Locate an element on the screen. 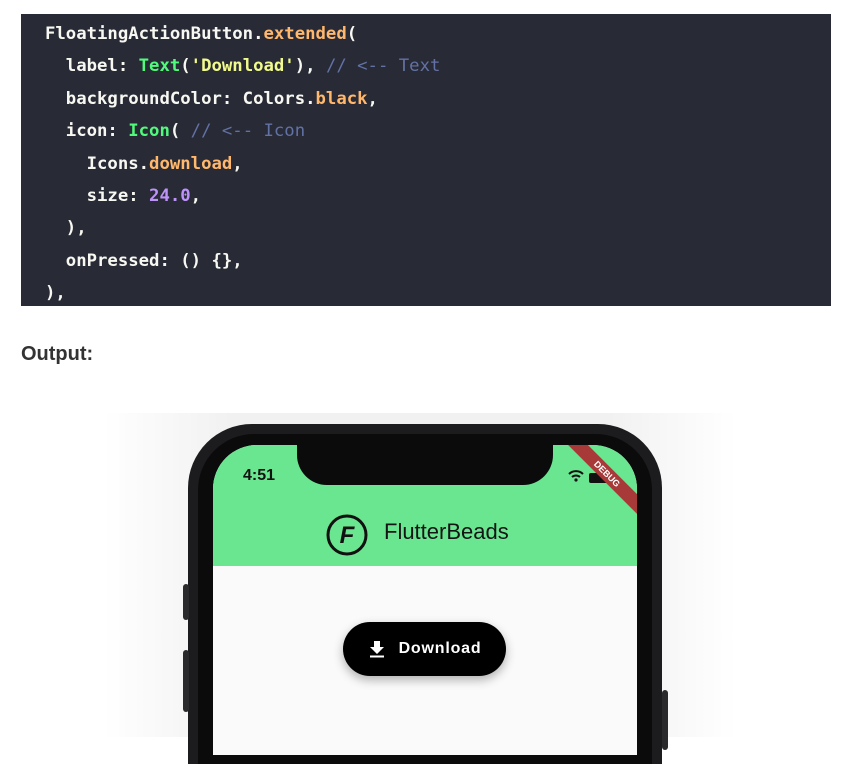 This screenshot has width=860, height=764. phone-side-button-right is located at coordinates (665, 720).